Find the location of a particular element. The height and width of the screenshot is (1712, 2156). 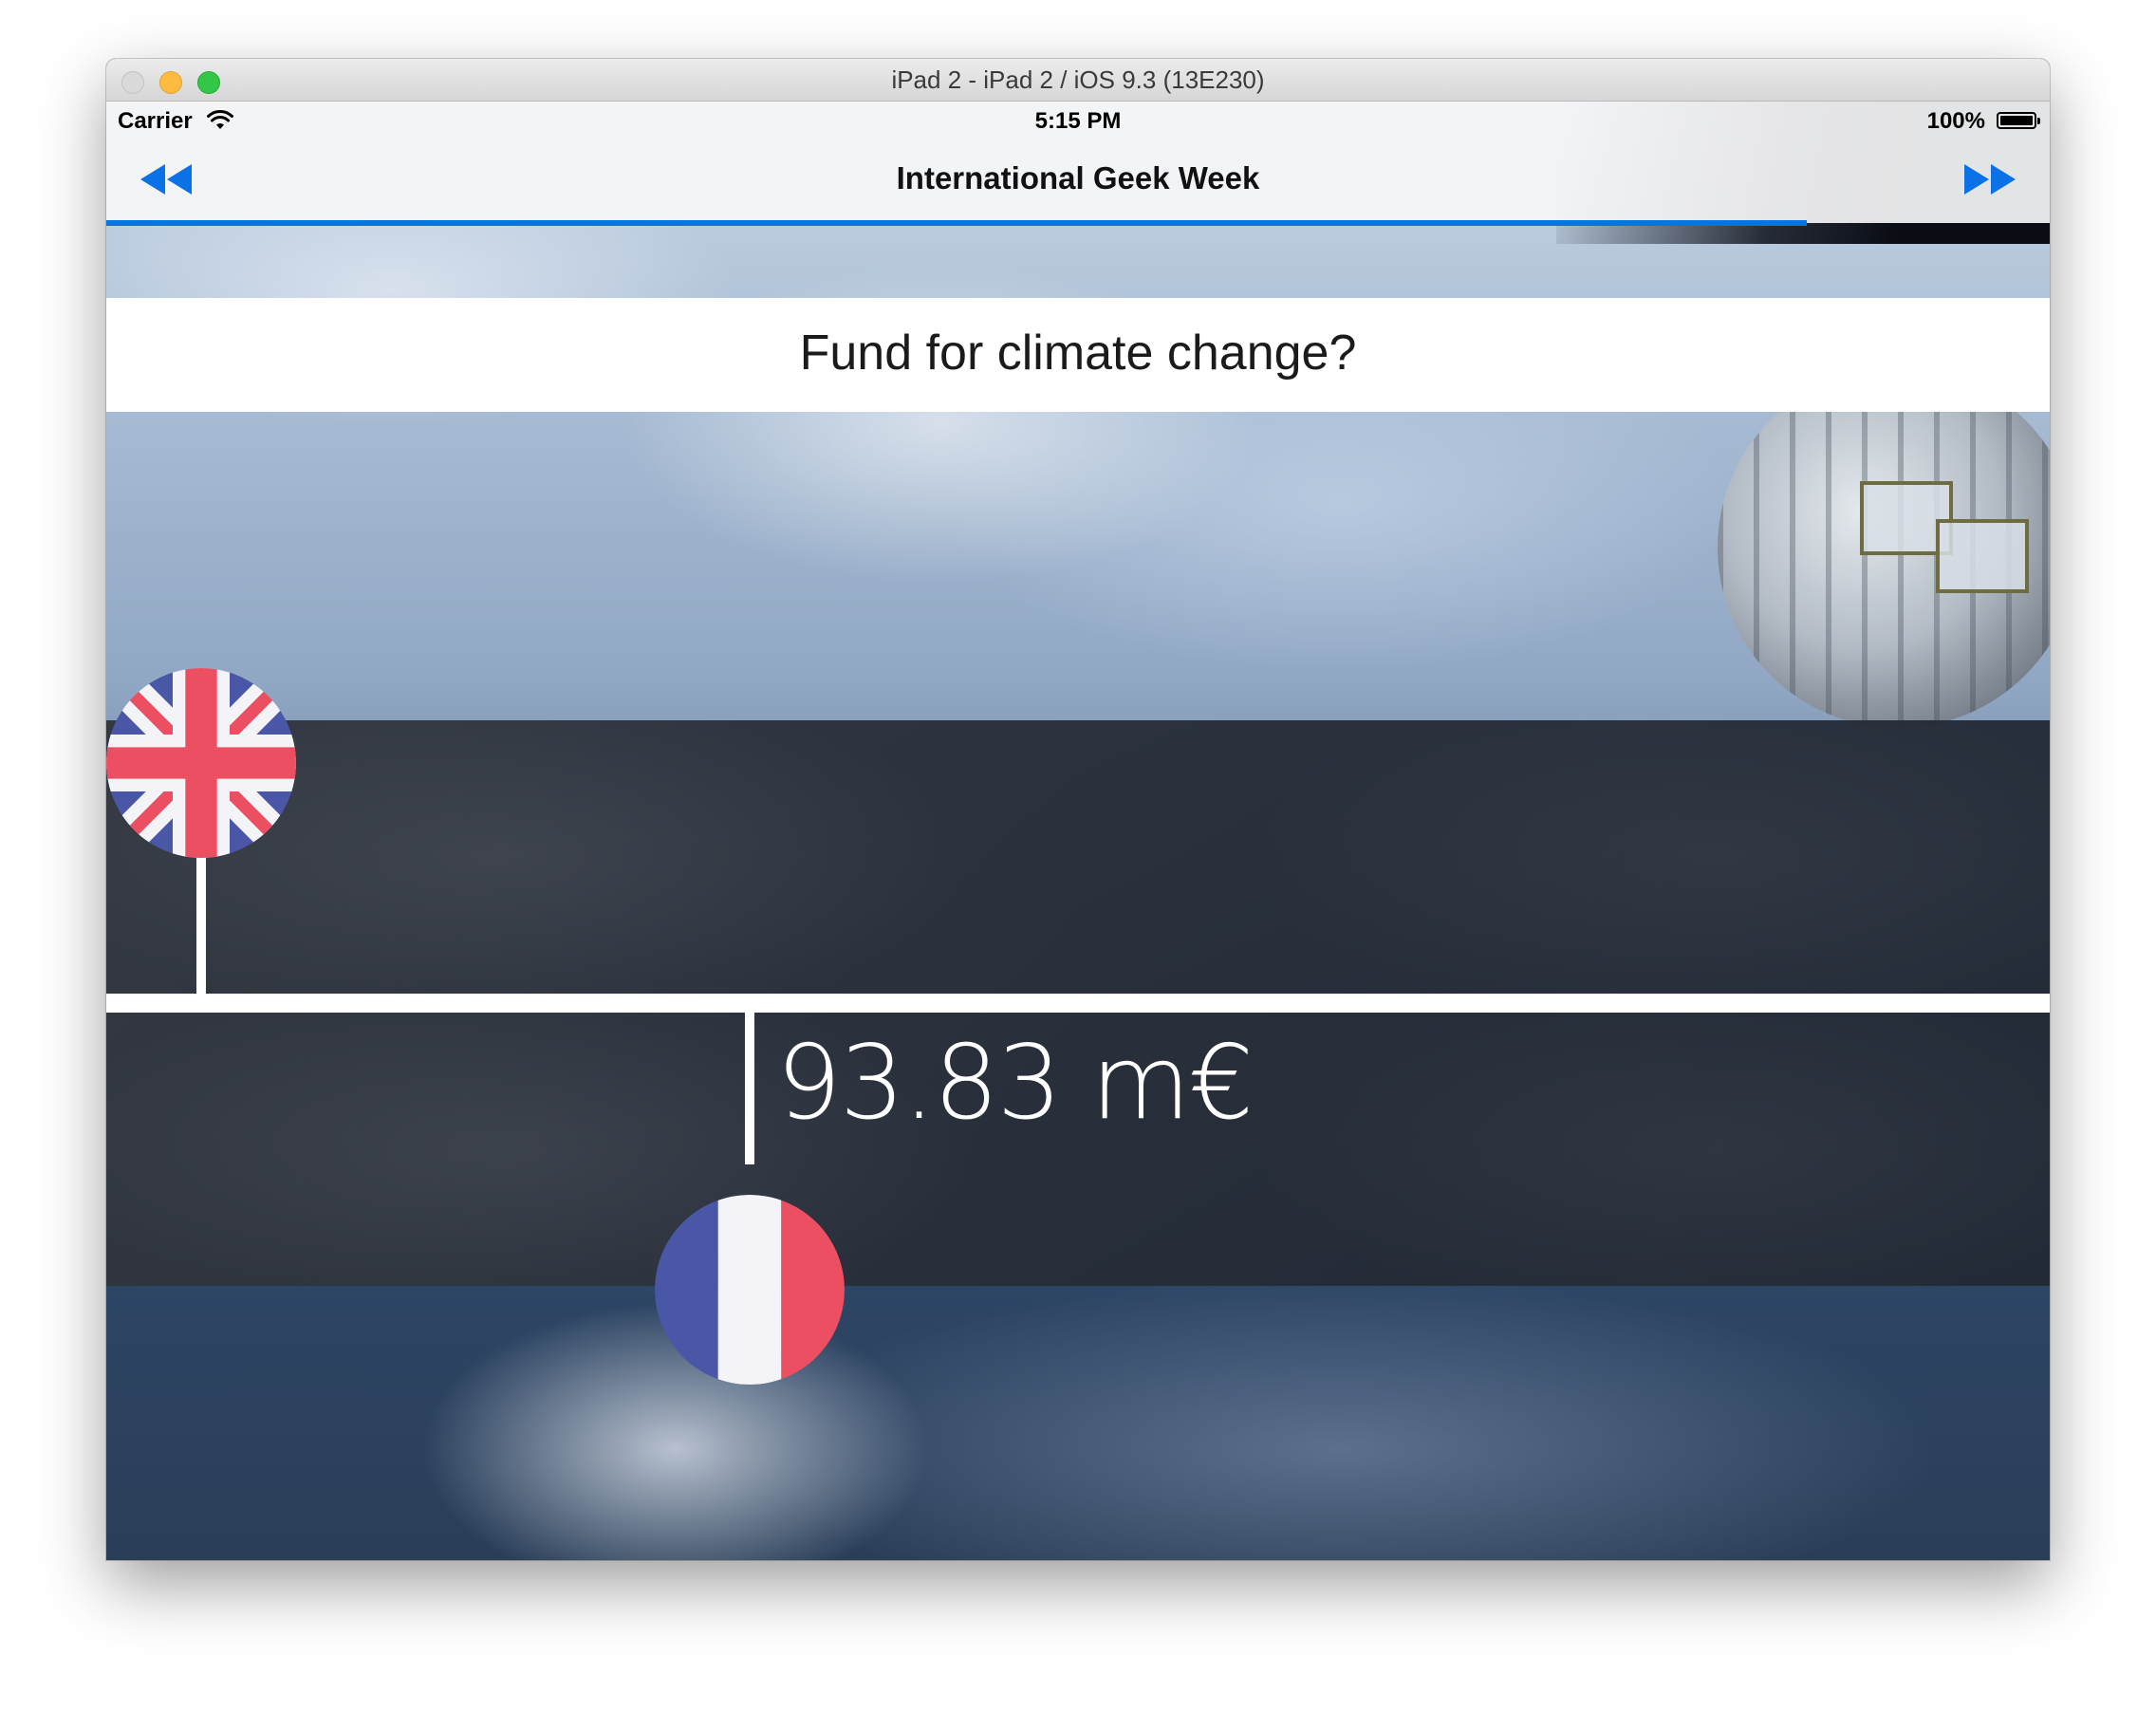

title-bar: iPad 2 - iPad 2 / iOS 9.3 (13E230) is located at coordinates (1078, 81).